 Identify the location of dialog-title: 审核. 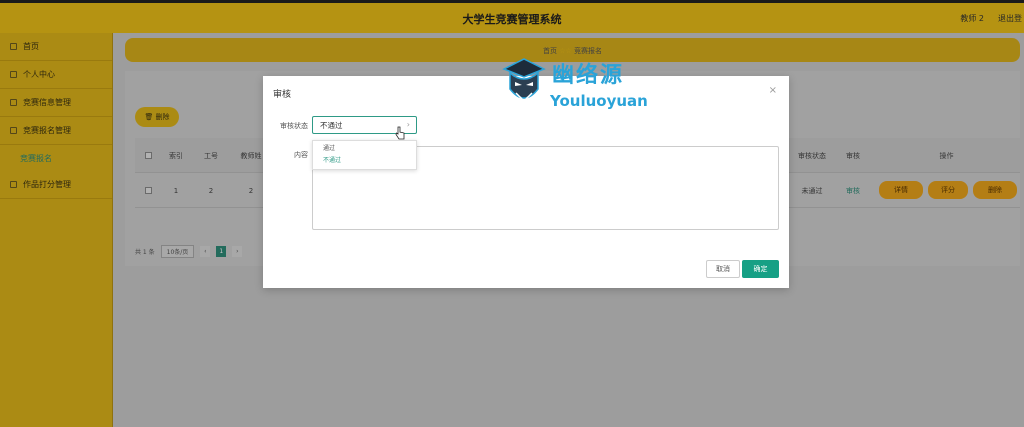
(282, 95).